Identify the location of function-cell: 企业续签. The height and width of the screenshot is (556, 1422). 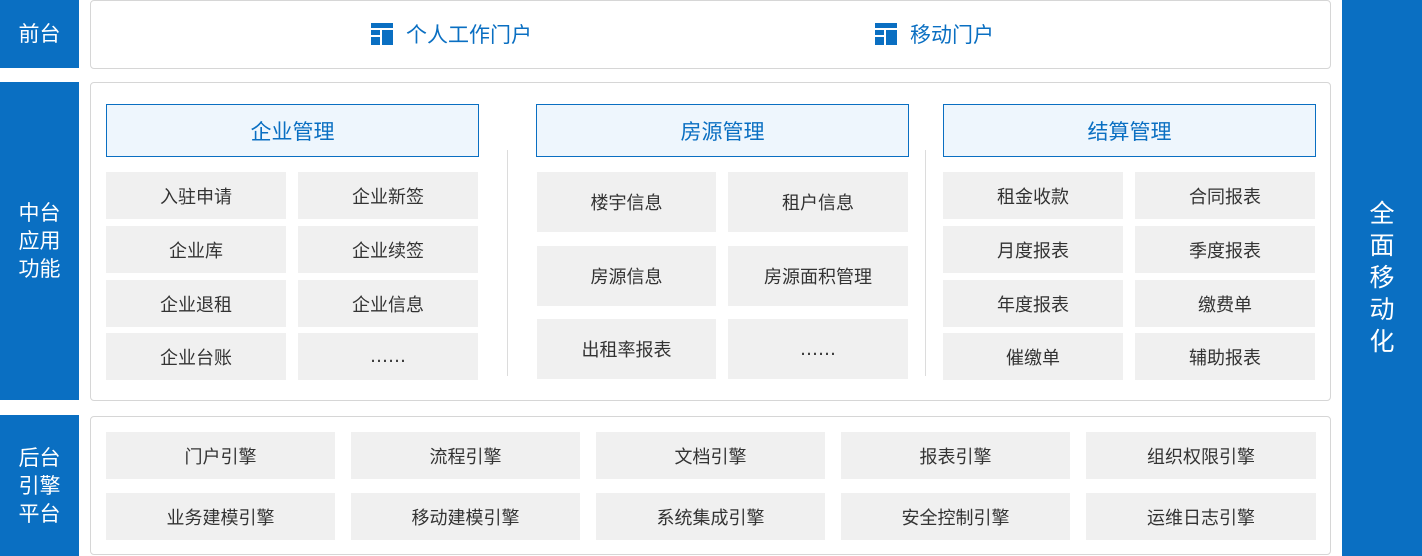
(388, 249).